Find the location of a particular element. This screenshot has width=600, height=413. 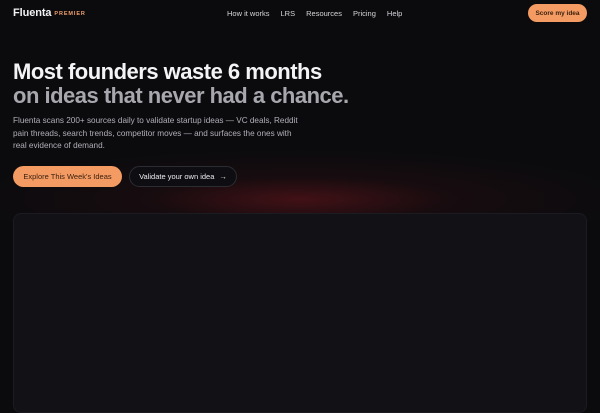

arrow-right-icon: → is located at coordinates (223, 176).